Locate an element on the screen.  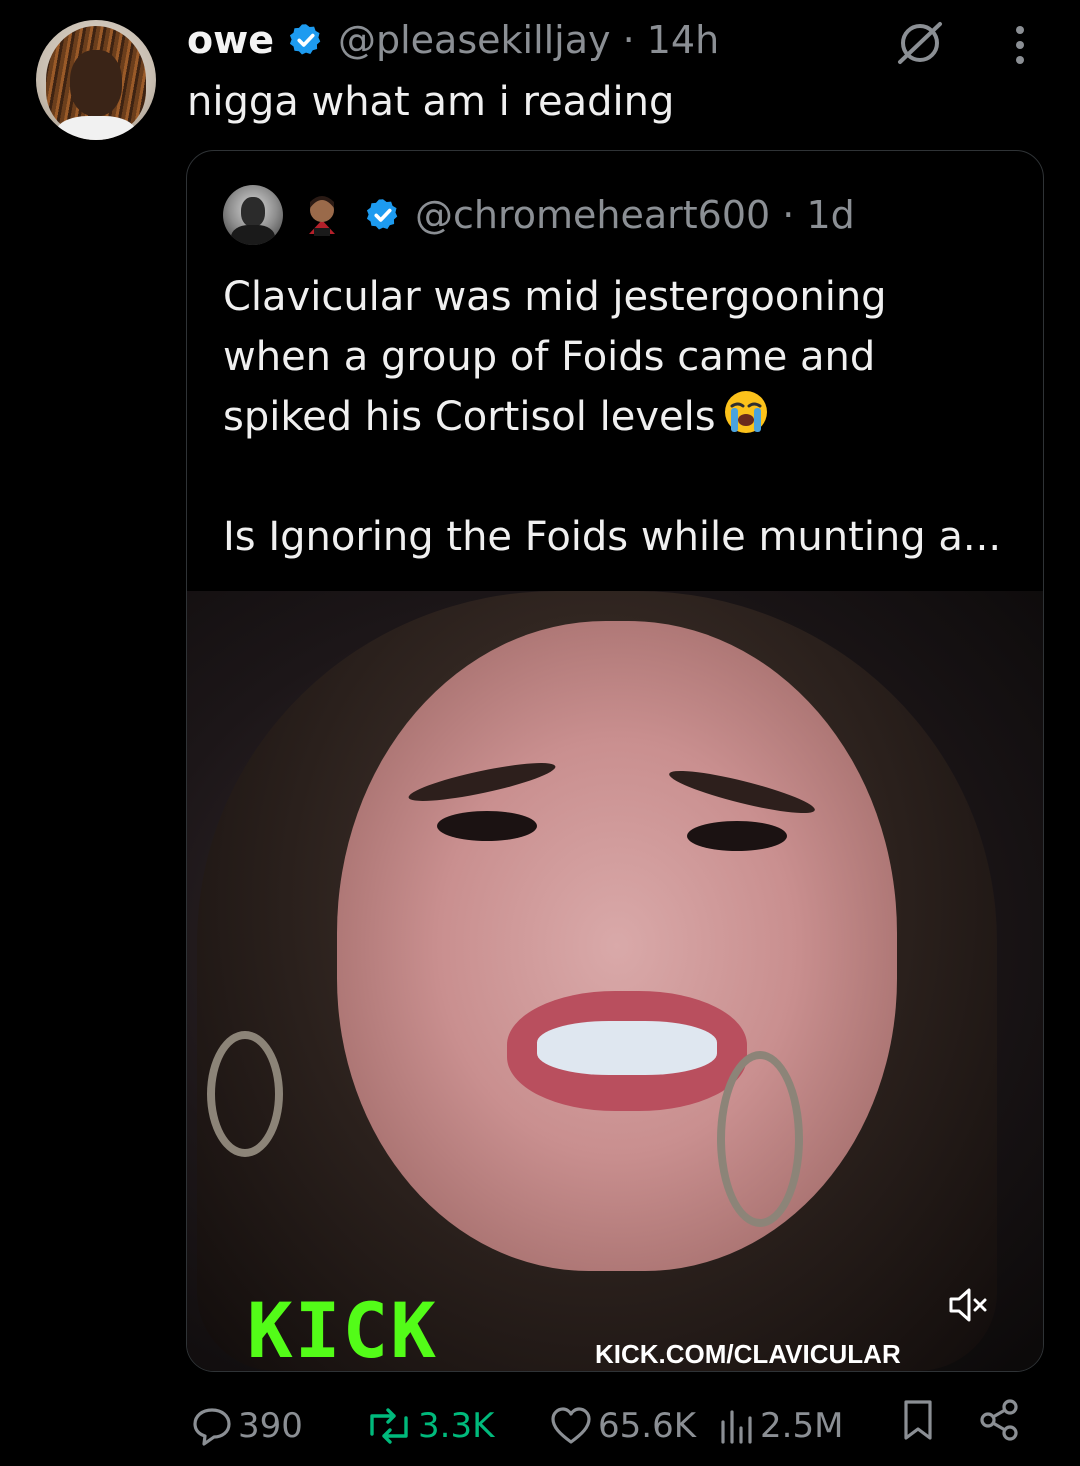
tweet-text: nigga what am i reading is located at coordinates (431, 102).